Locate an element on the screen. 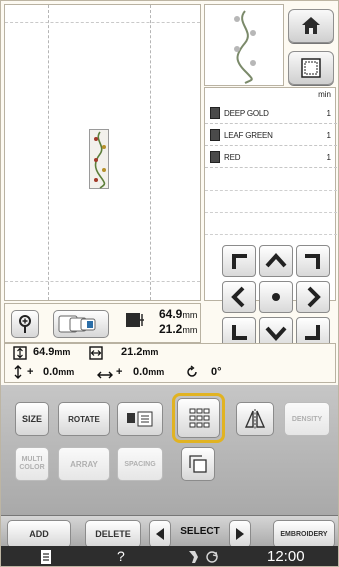 The width and height of the screenshot is (339, 567). clock: 12:00 is located at coordinates (286, 556).